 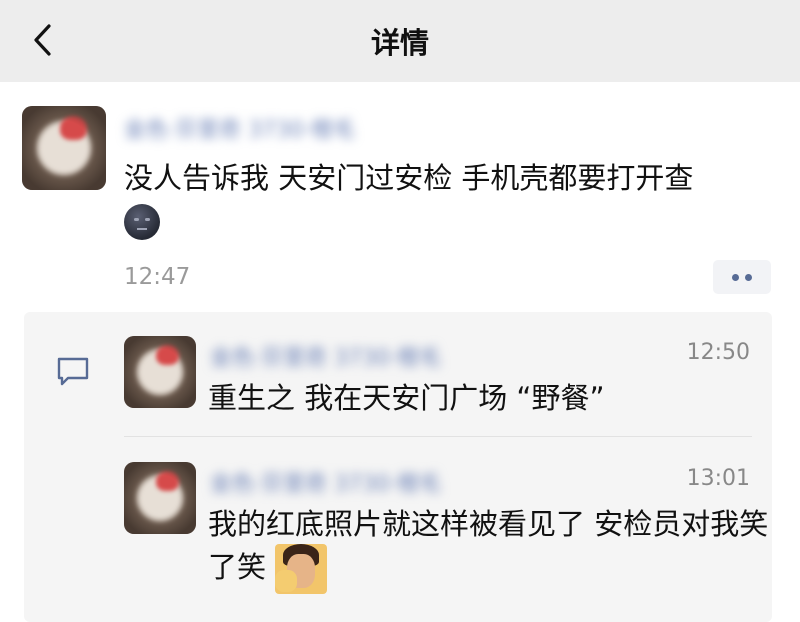 I want to click on ellipsis-icon, so click(x=735, y=277).